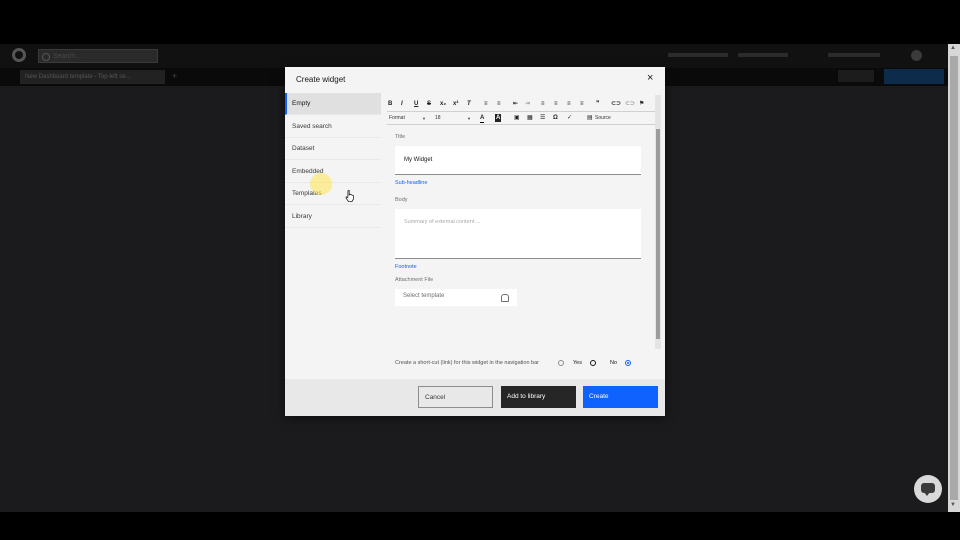 The width and height of the screenshot is (960, 540). Describe the element at coordinates (953, 48) in the screenshot. I see `scroll-up-icon: ▲` at that location.